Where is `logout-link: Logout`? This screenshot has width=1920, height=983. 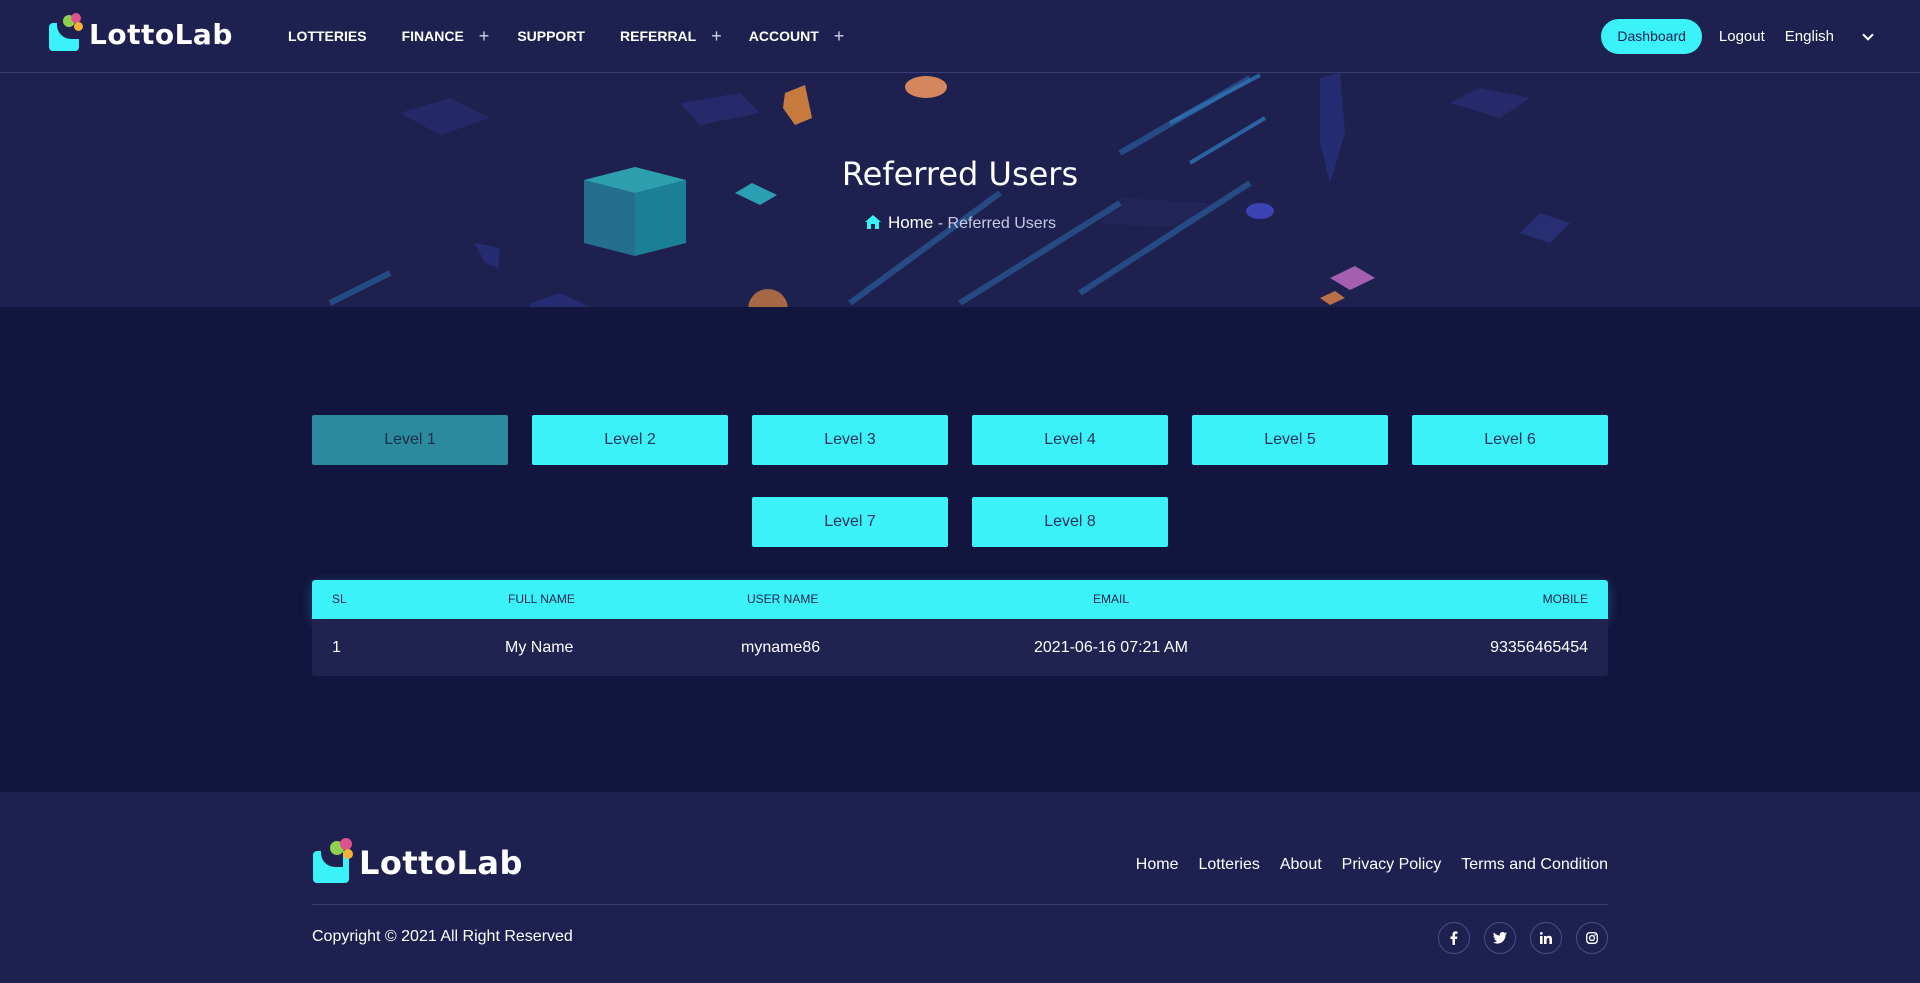 logout-link: Logout is located at coordinates (1742, 36).